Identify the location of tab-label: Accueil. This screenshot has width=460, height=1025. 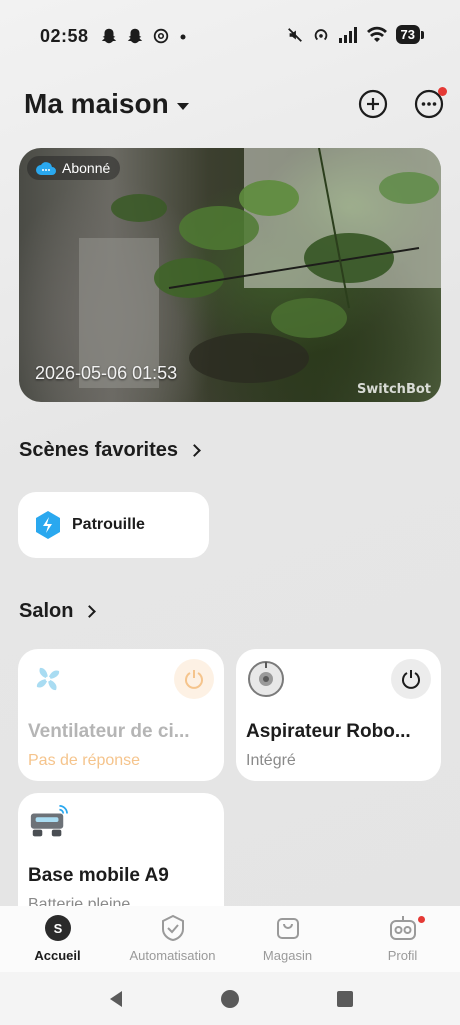
(57, 955).